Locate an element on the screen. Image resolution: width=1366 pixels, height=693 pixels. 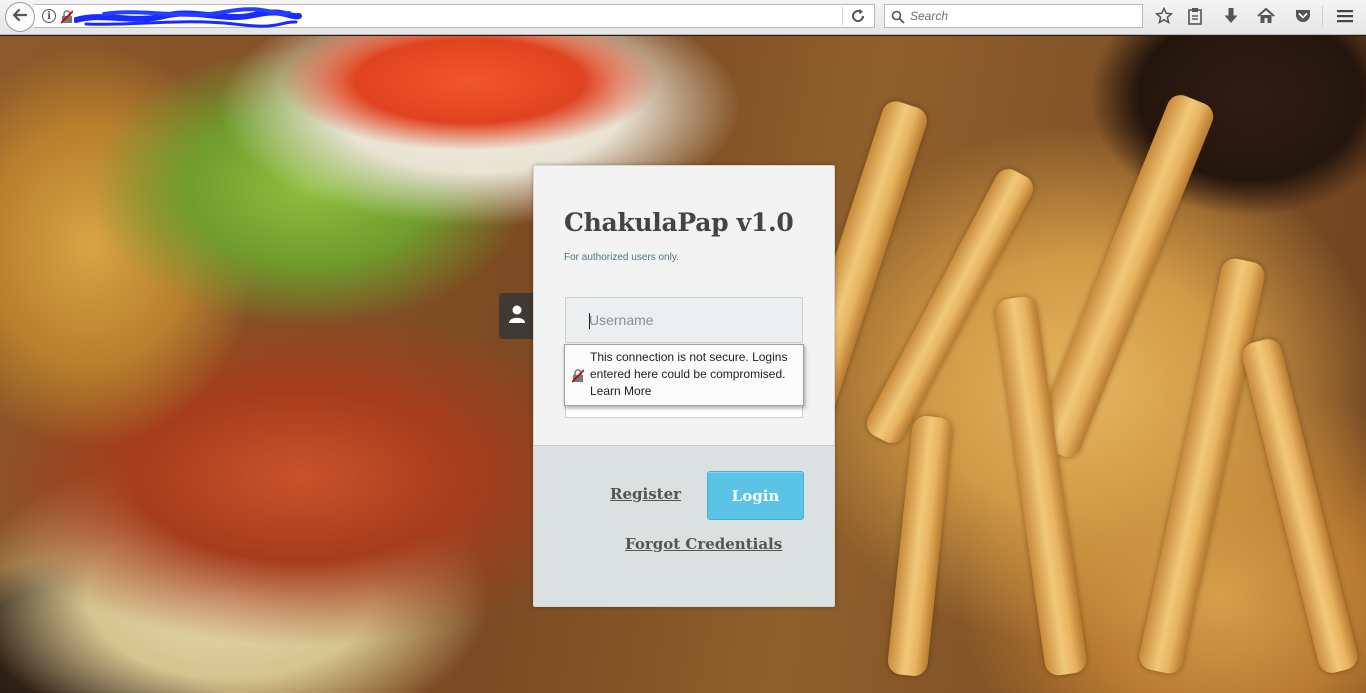
info-icon: i is located at coordinates (49, 16).